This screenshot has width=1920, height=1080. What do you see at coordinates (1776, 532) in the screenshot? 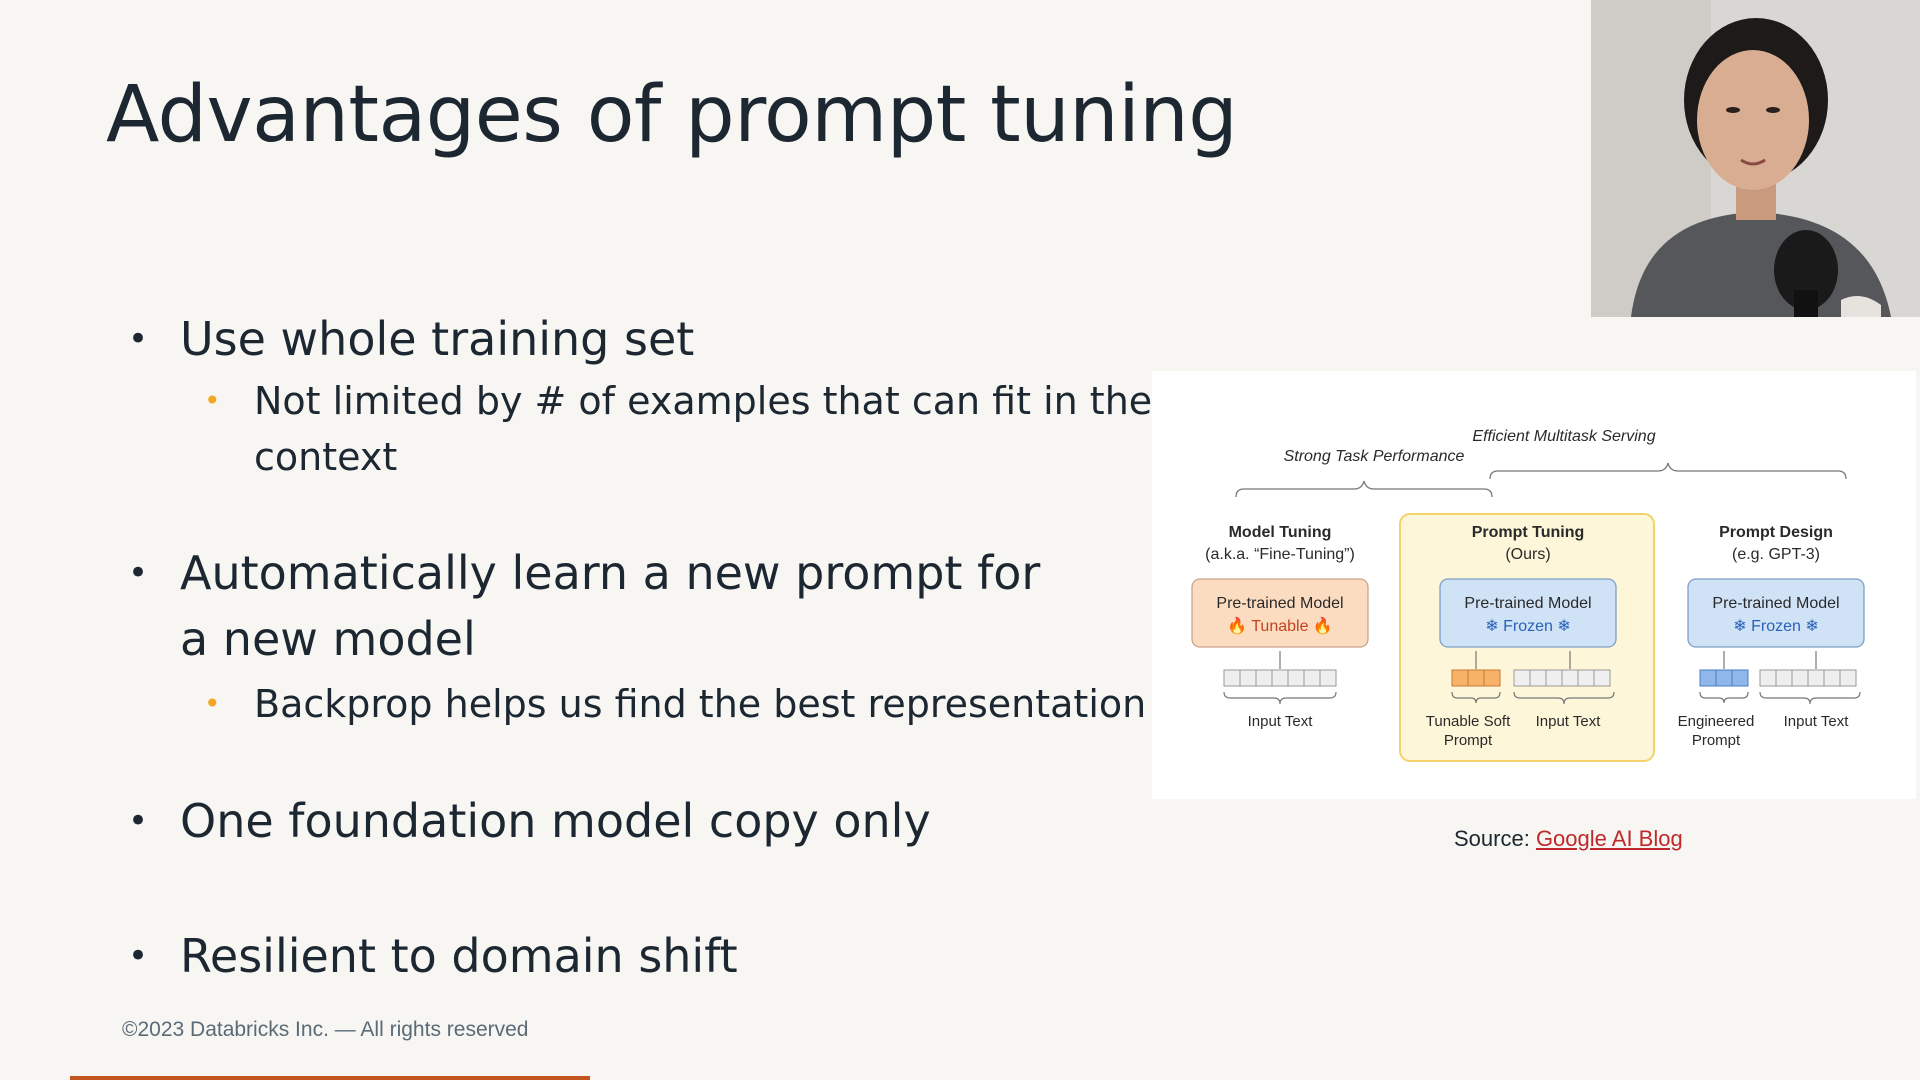
I see `prompt-design-title: Prompt Design` at bounding box center [1776, 532].